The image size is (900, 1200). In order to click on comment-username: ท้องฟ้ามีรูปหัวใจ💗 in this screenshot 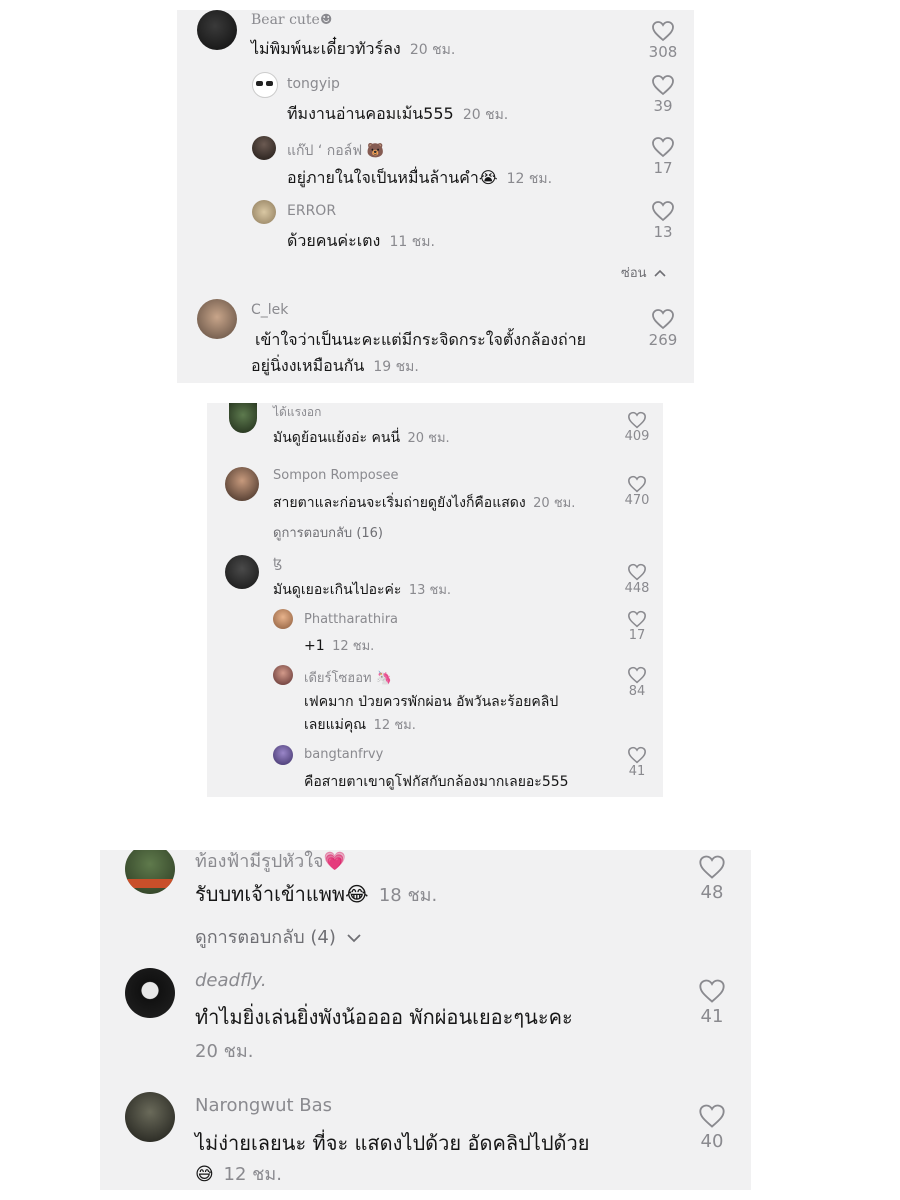, I will do `click(270, 862)`.